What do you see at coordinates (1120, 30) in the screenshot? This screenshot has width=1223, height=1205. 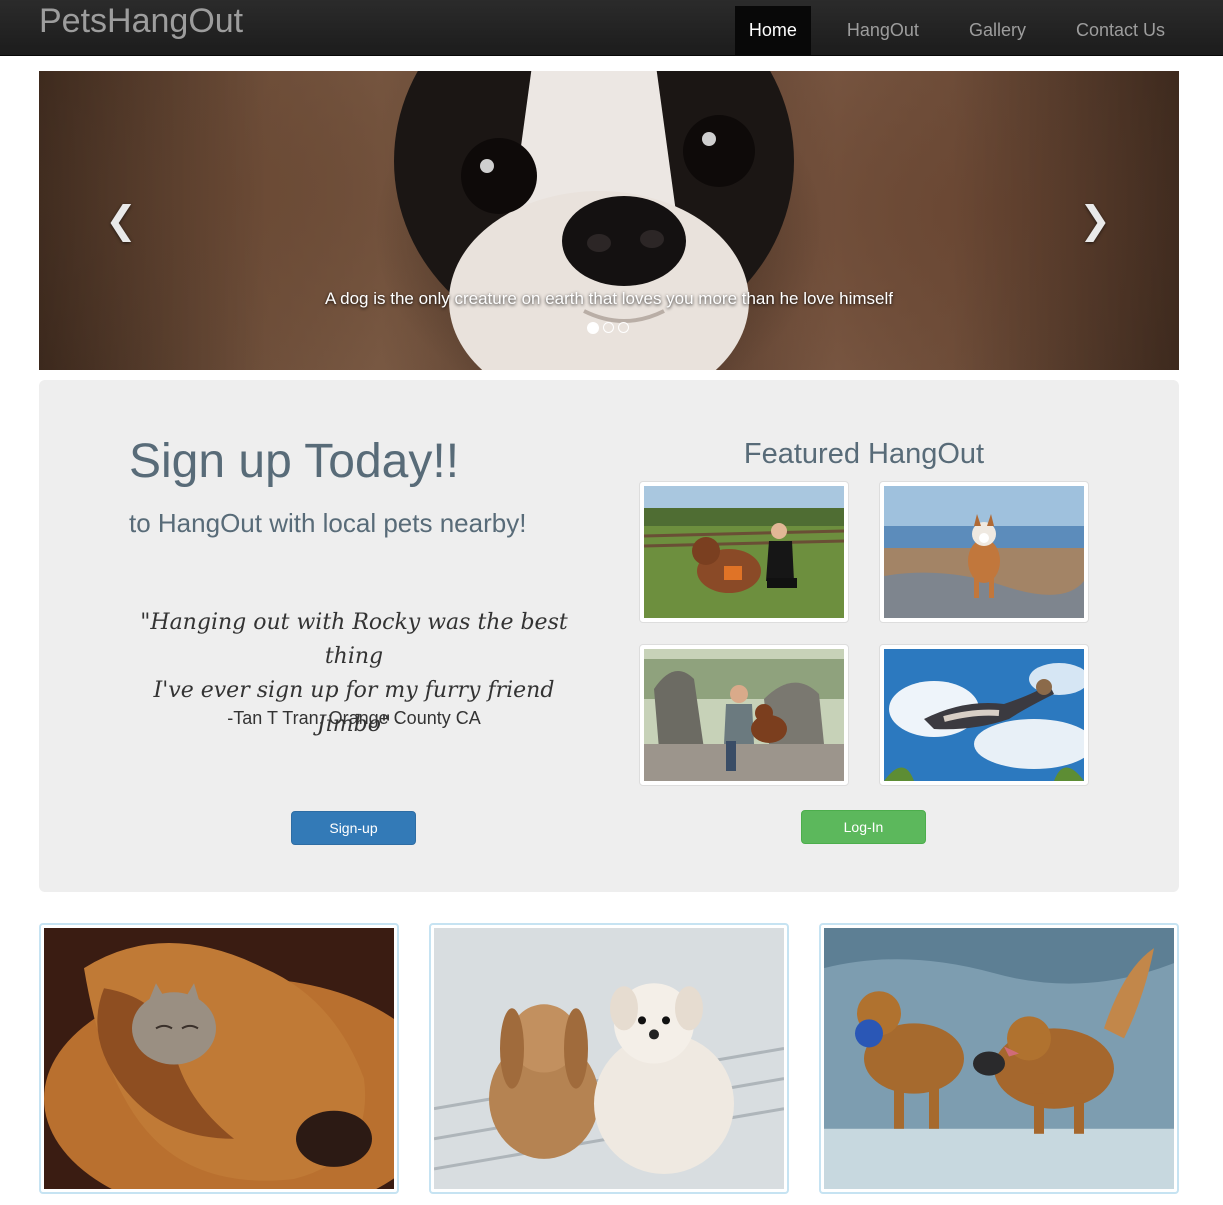 I see `nav-item-contact-us: Contact Us` at bounding box center [1120, 30].